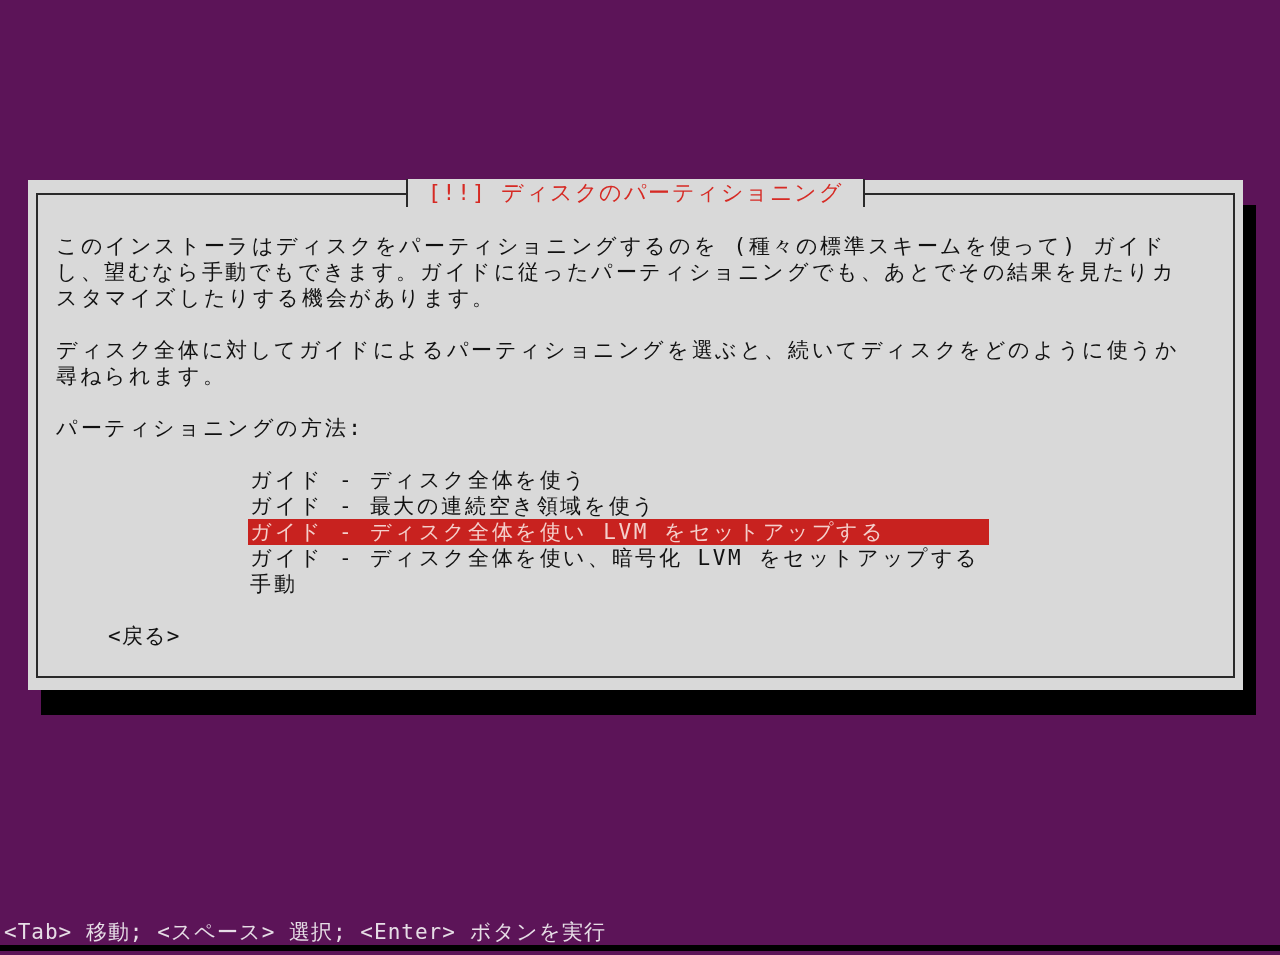 Image resolution: width=1280 pixels, height=955 pixels. Describe the element at coordinates (635, 193) in the screenshot. I see `dialog-title: [!!] ディスクのパーティショニング` at that location.